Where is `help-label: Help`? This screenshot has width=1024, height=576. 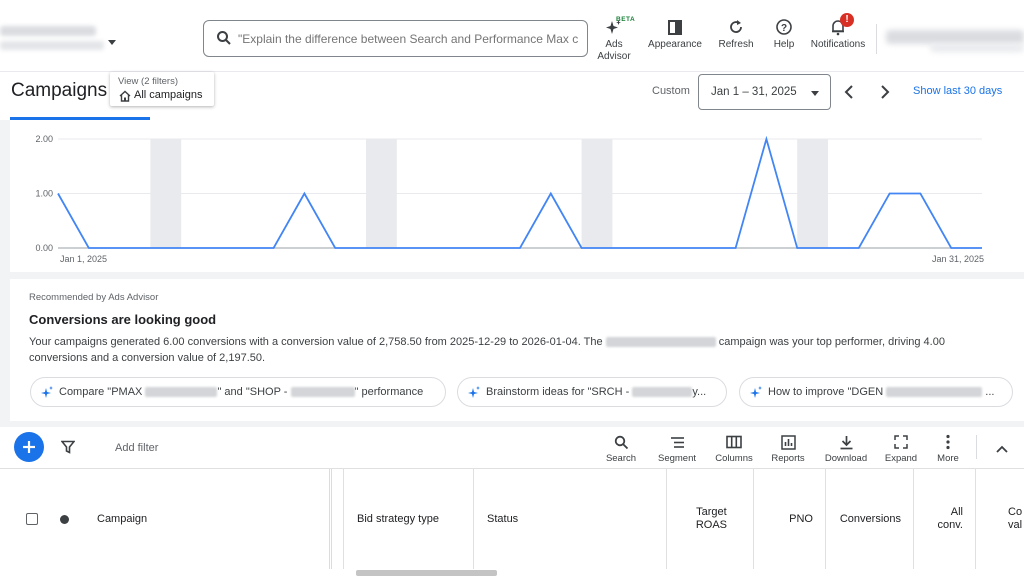 help-label: Help is located at coordinates (784, 44).